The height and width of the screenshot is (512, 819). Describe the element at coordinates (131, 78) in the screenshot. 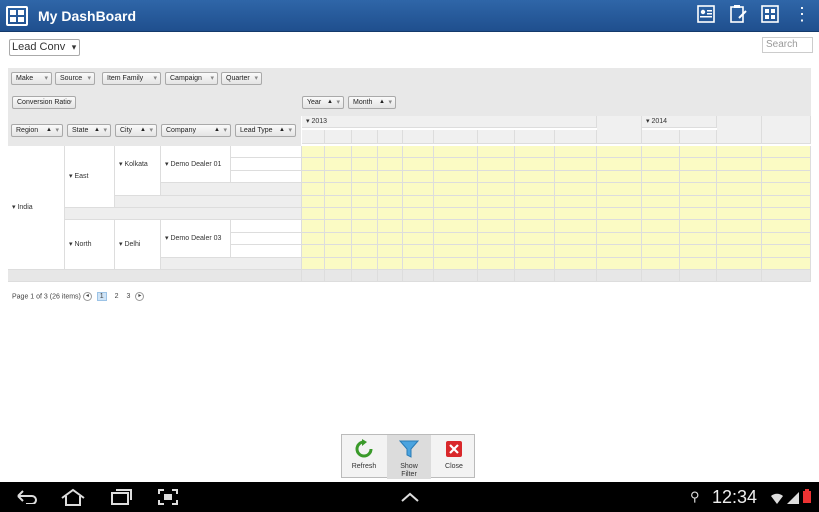

I see `filter-chip-item-family: Item Family ▾` at that location.